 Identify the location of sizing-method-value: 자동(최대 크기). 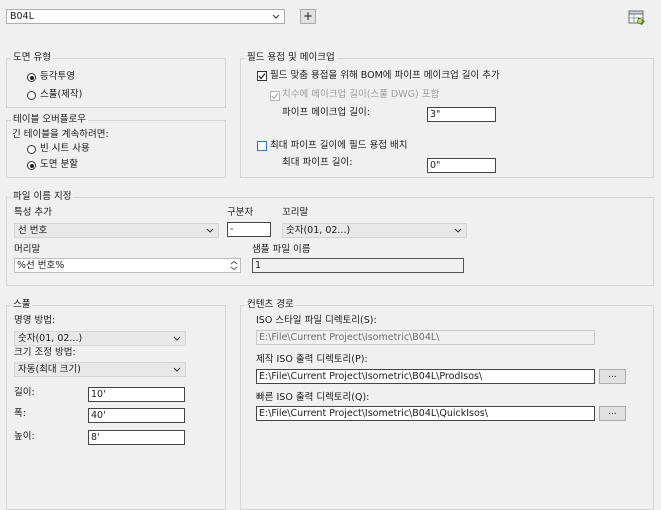
(49, 369).